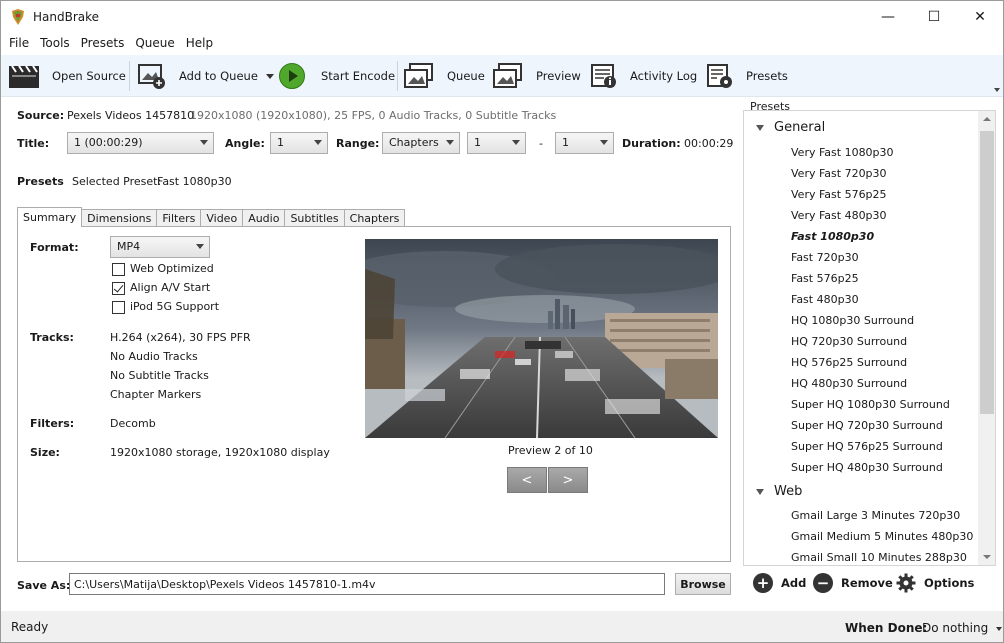 The height and width of the screenshot is (643, 1004). Describe the element at coordinates (849, 341) in the screenshot. I see `preset-item: HQ 720p30 Surround` at that location.